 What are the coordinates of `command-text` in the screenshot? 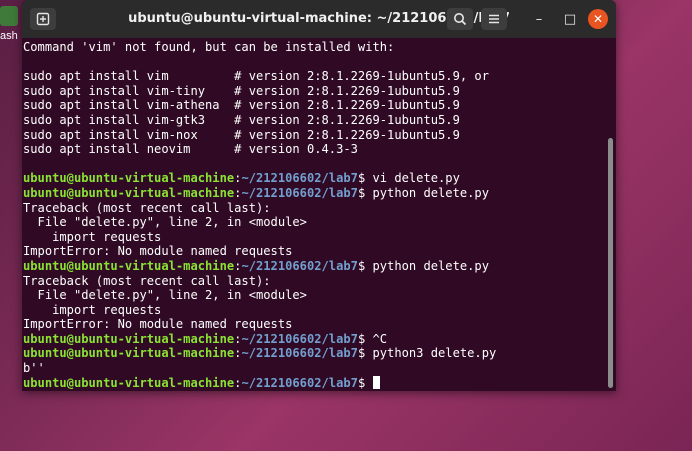 It's located at (368, 383).